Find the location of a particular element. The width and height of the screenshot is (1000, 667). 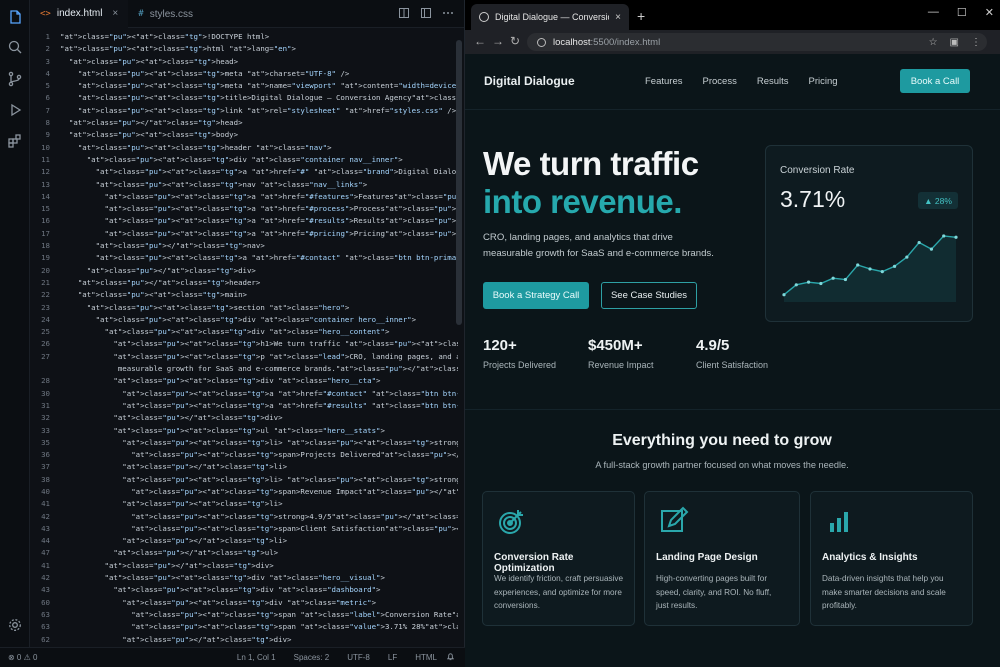

line-number: 14 is located at coordinates (45, 196).